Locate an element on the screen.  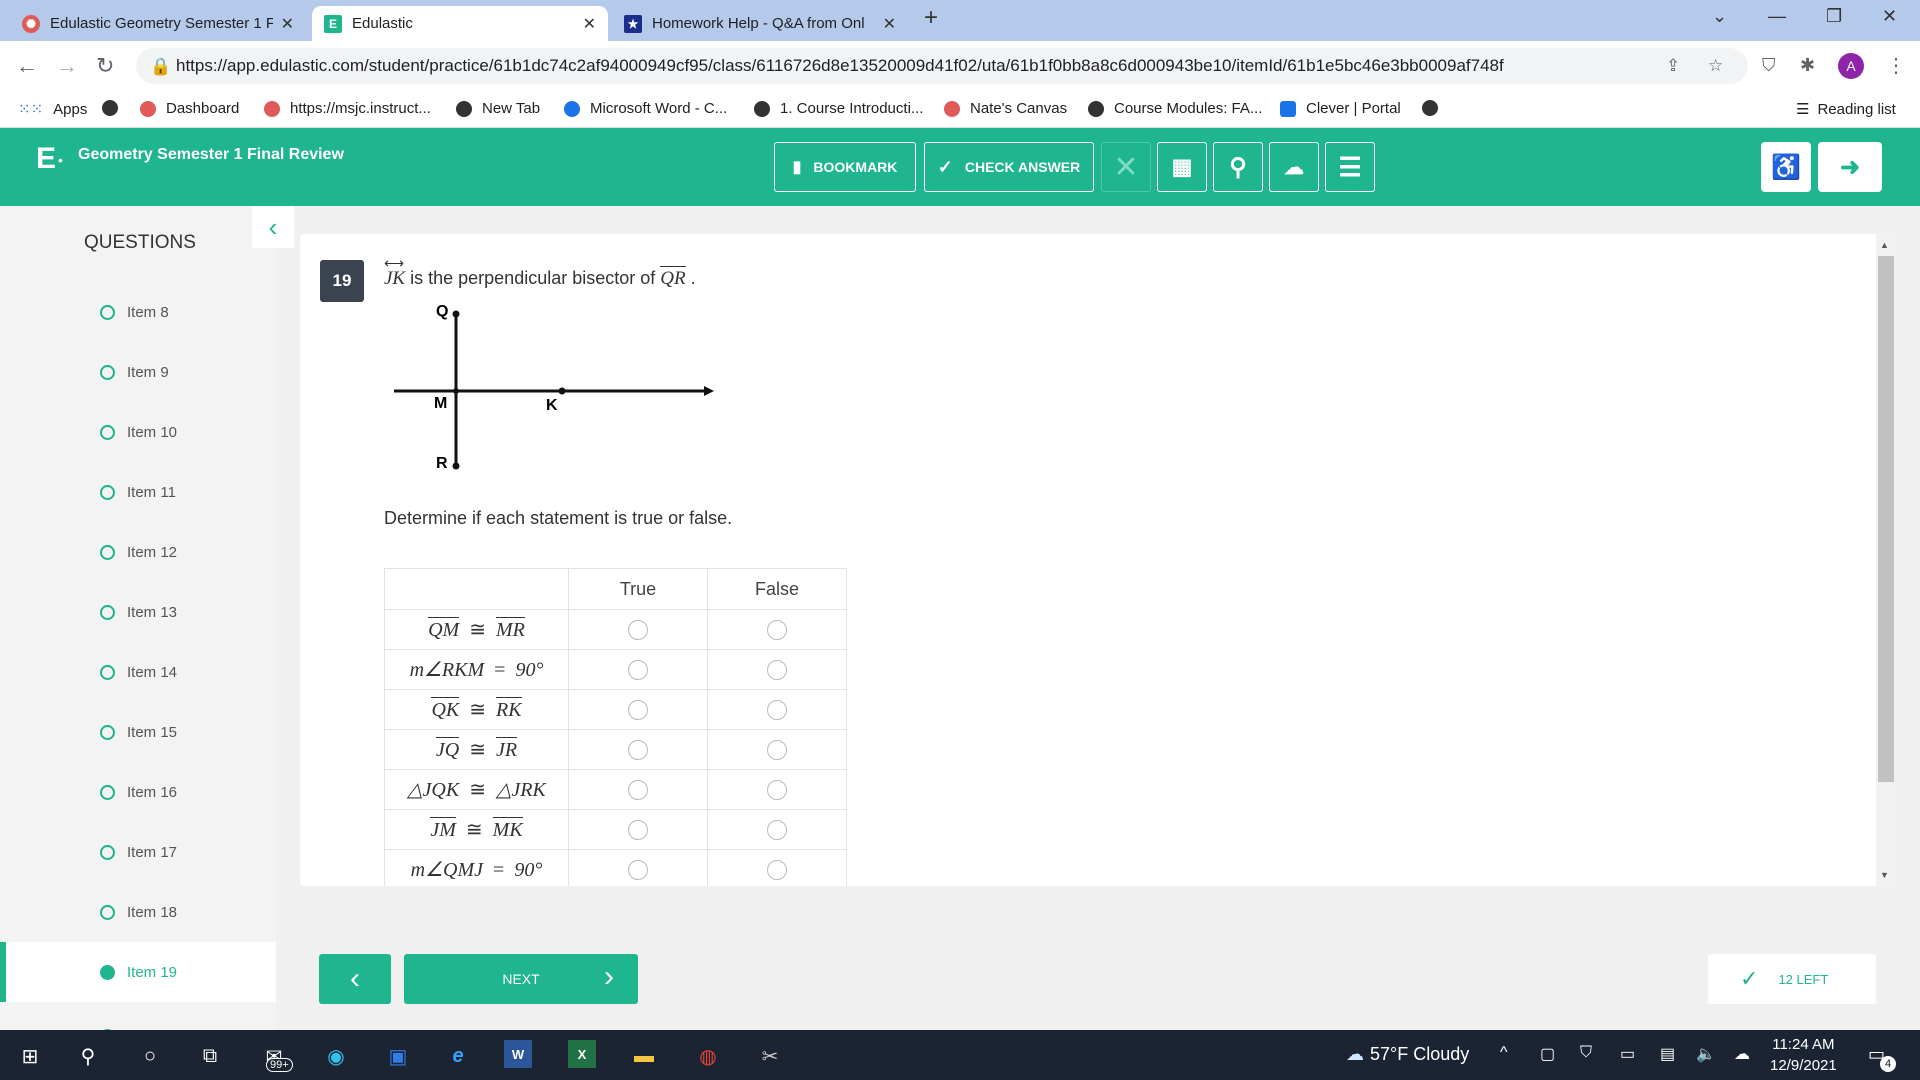
scrollbar-thumb is located at coordinates (1886, 519).